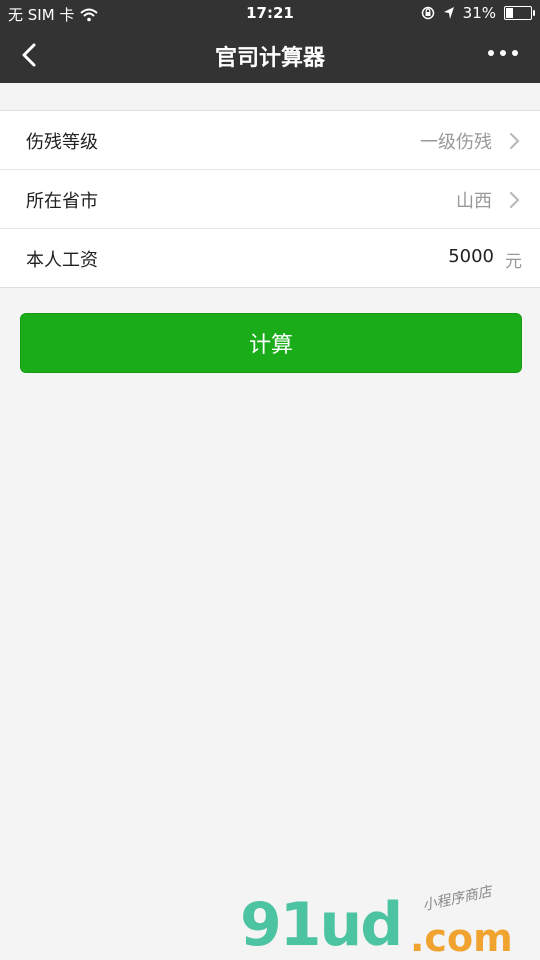 The width and height of the screenshot is (540, 960). Describe the element at coordinates (519, 13) in the screenshot. I see `battery-icon` at that location.